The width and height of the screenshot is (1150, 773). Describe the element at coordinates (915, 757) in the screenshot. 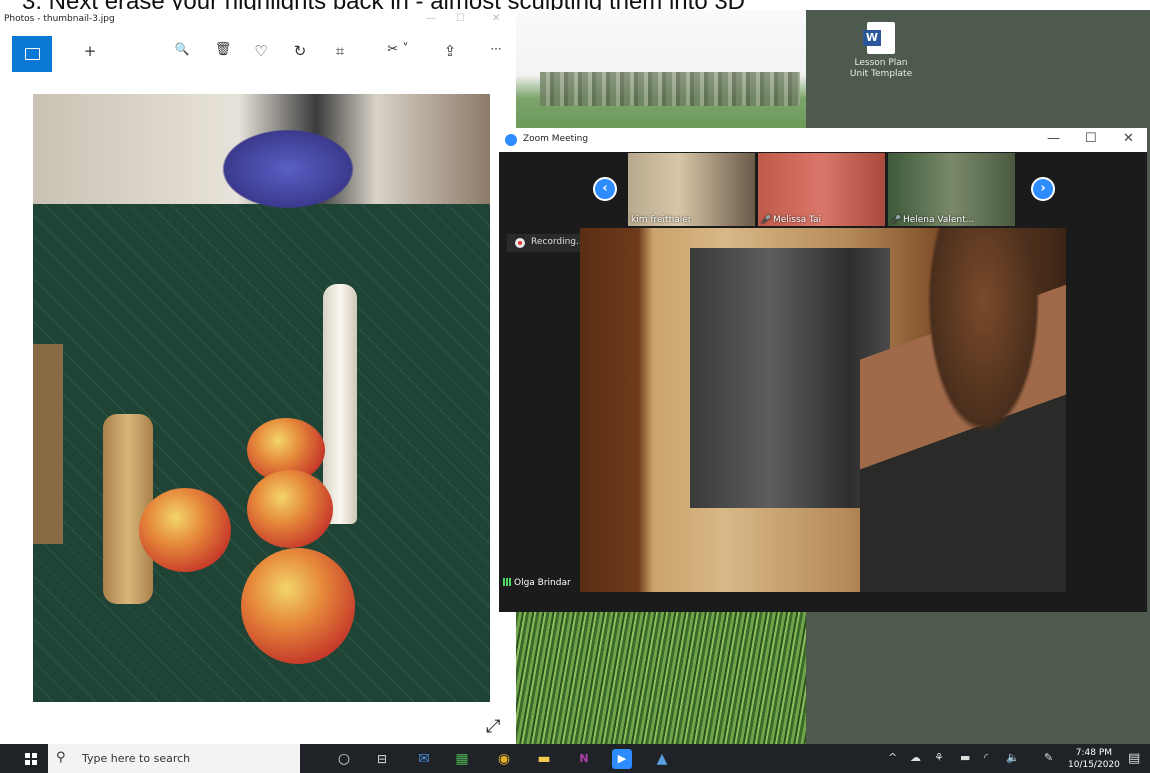

I see `onedrive-icon: ☁` at that location.